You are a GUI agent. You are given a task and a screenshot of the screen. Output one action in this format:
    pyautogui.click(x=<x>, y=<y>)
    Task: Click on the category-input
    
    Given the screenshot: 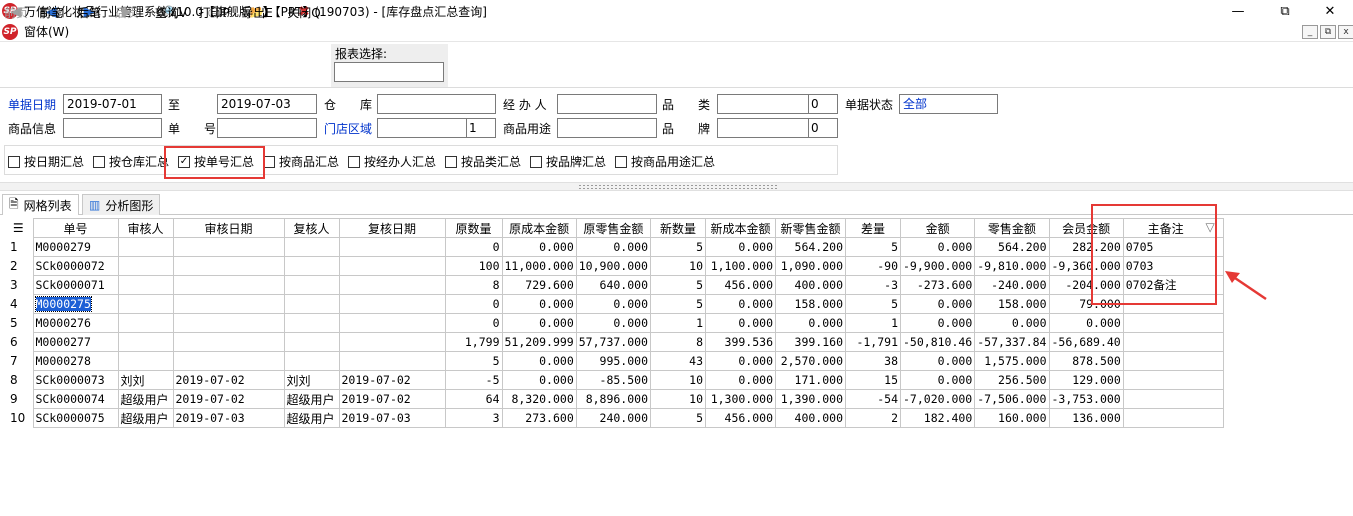 What is the action you would take?
    pyautogui.click(x=763, y=104)
    